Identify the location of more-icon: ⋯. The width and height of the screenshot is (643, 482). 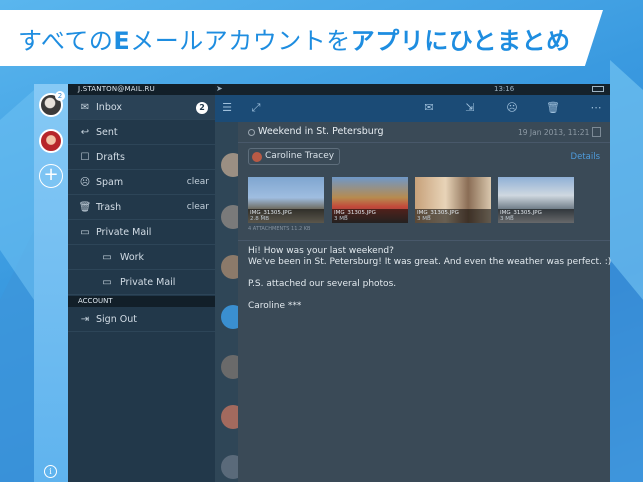
(596, 108).